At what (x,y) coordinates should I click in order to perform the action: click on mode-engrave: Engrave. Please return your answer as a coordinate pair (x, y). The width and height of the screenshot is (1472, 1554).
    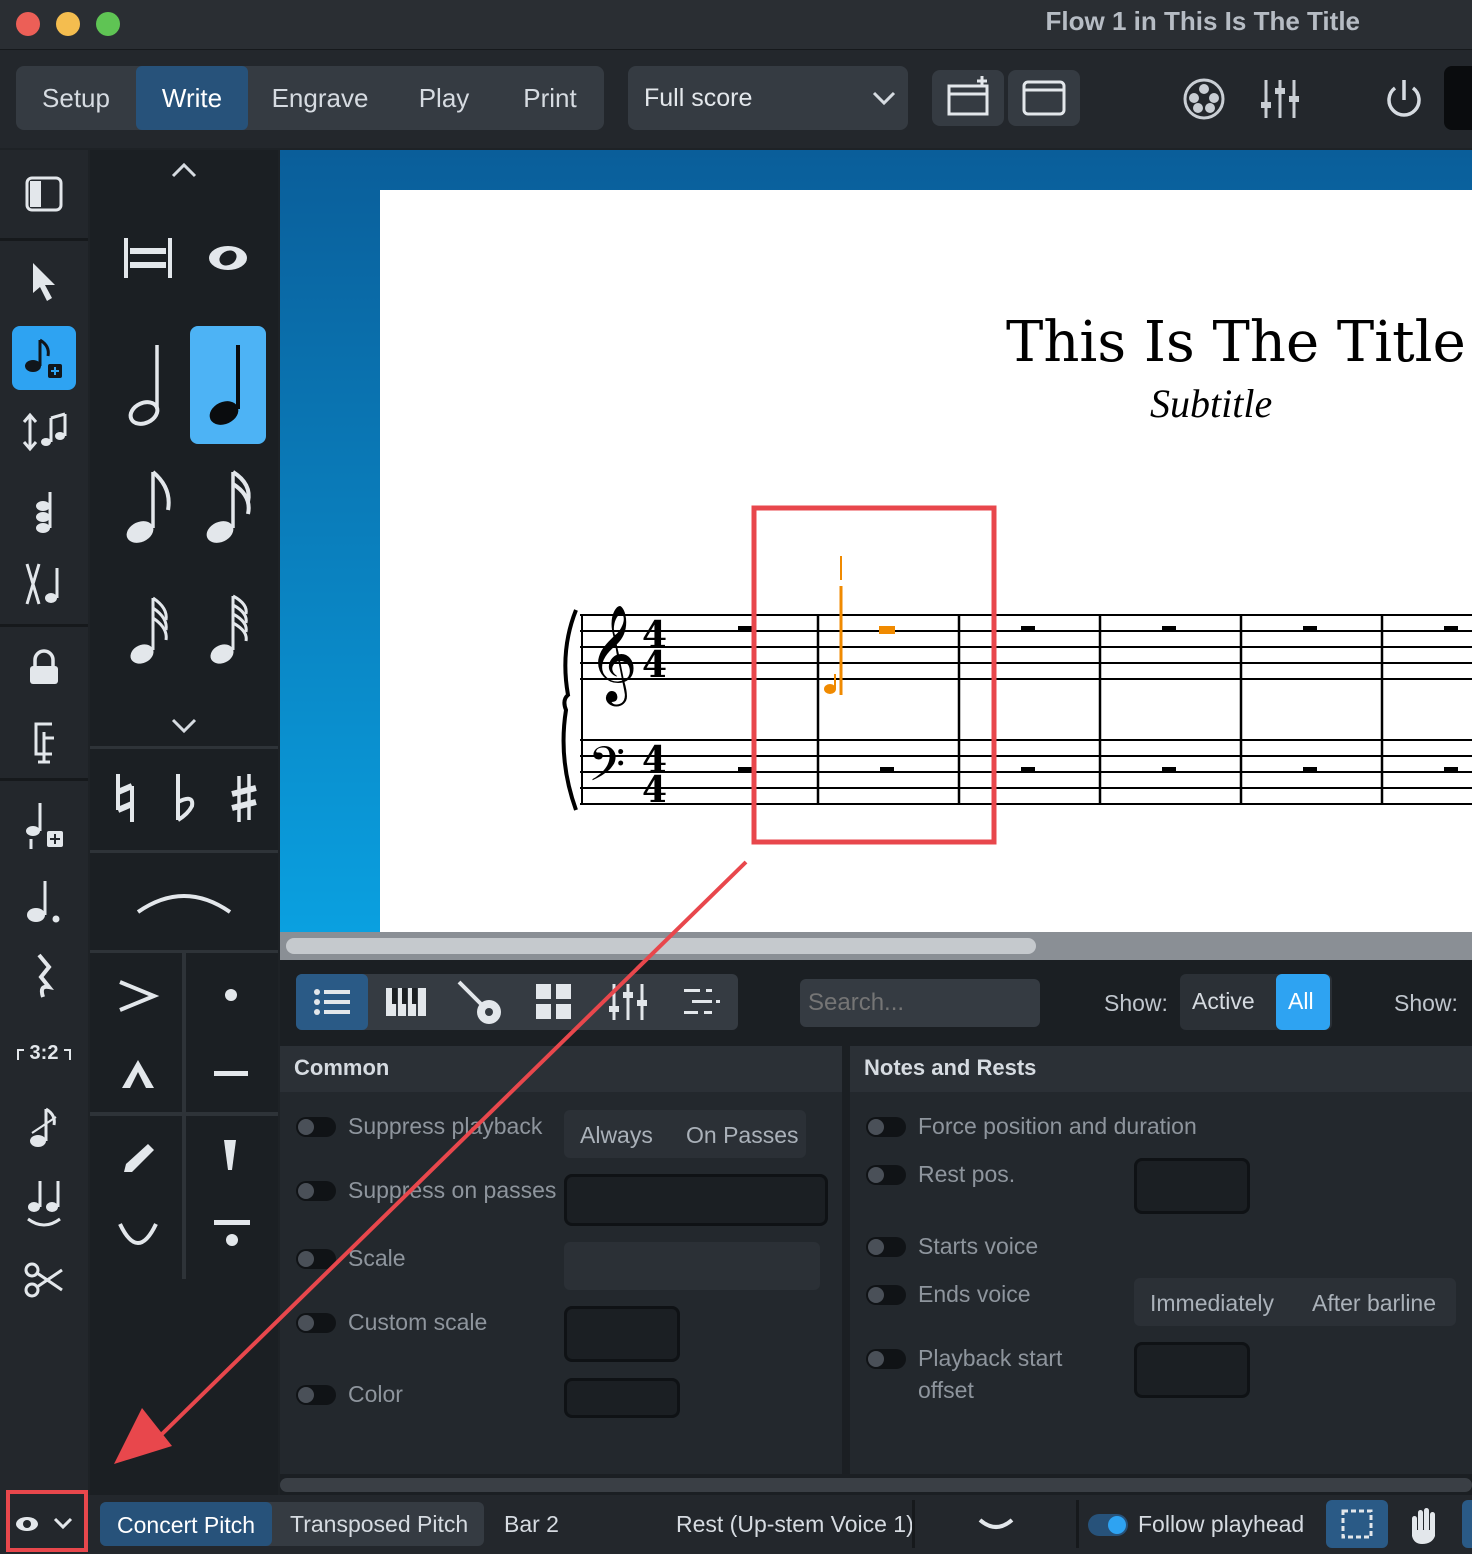
    Looking at the image, I should click on (320, 98).